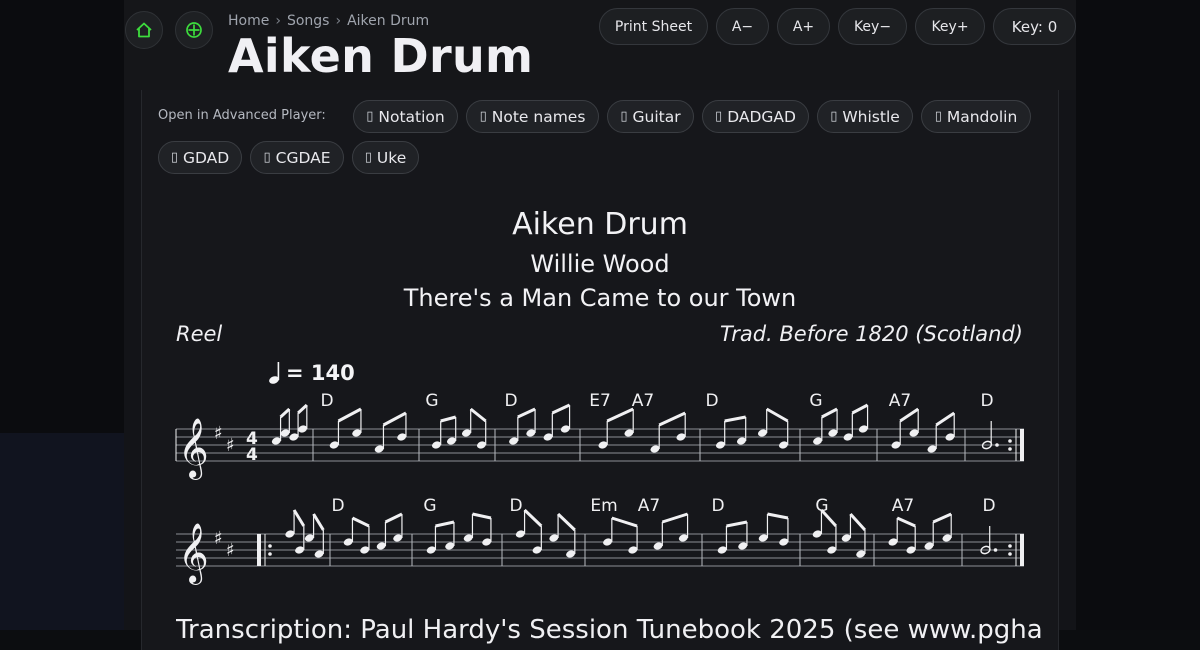 This screenshot has height=650, width=1200. I want to click on player-chip-guitar: ▯ Guitar, so click(650, 116).